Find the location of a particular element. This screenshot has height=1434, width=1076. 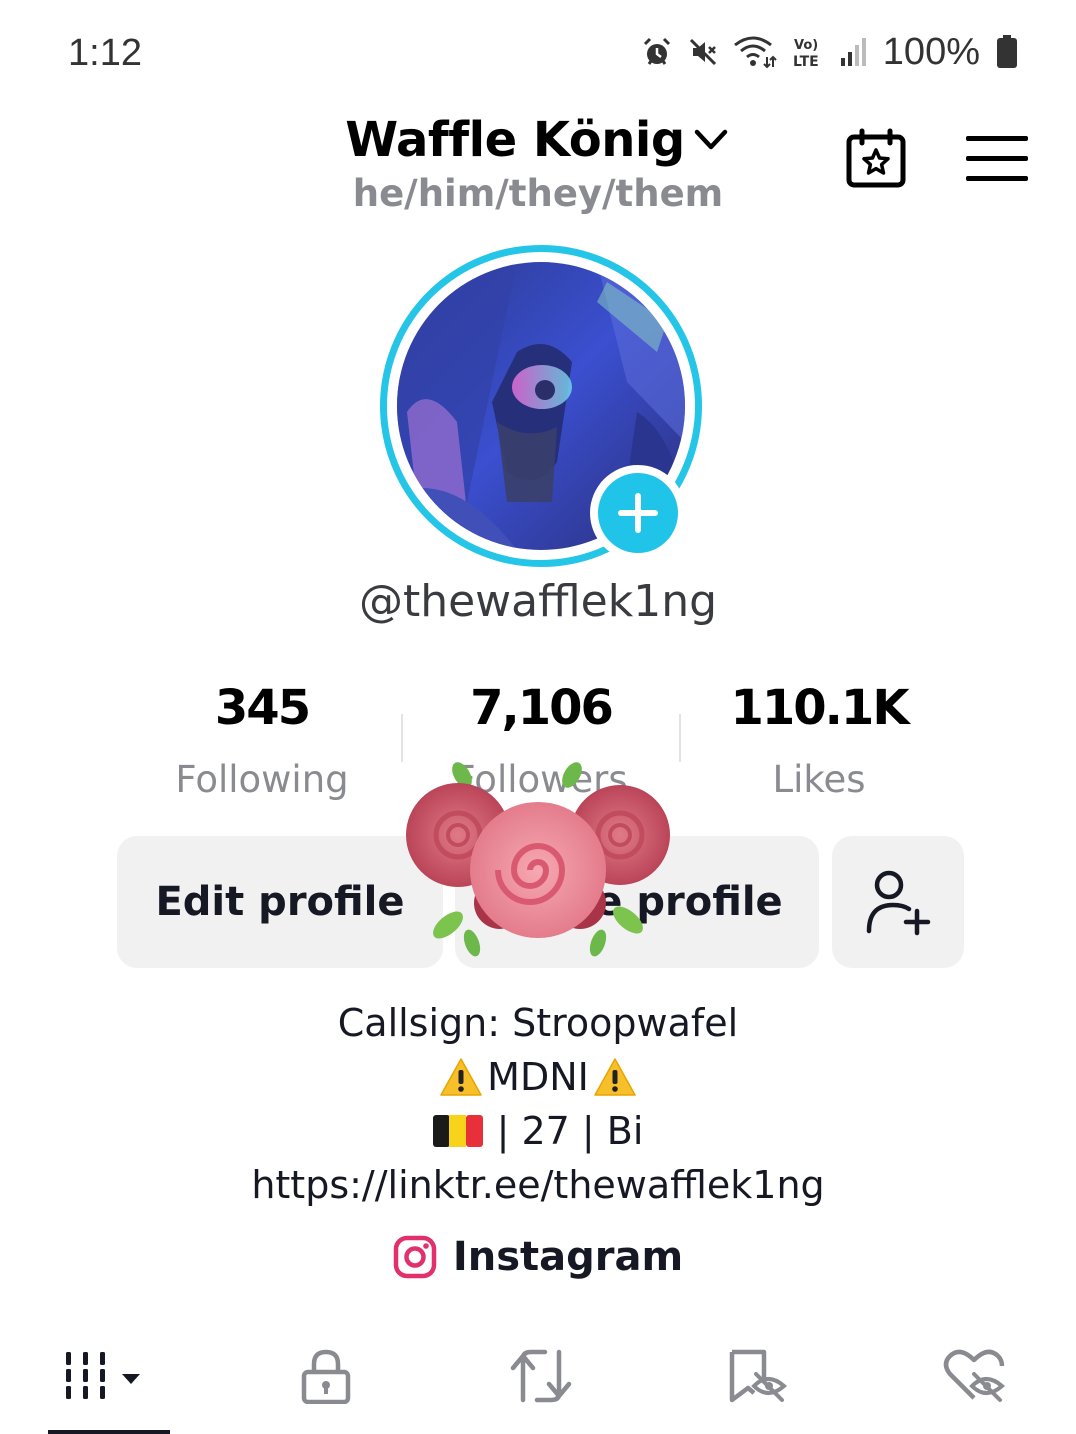

add-friend-button is located at coordinates (898, 902).